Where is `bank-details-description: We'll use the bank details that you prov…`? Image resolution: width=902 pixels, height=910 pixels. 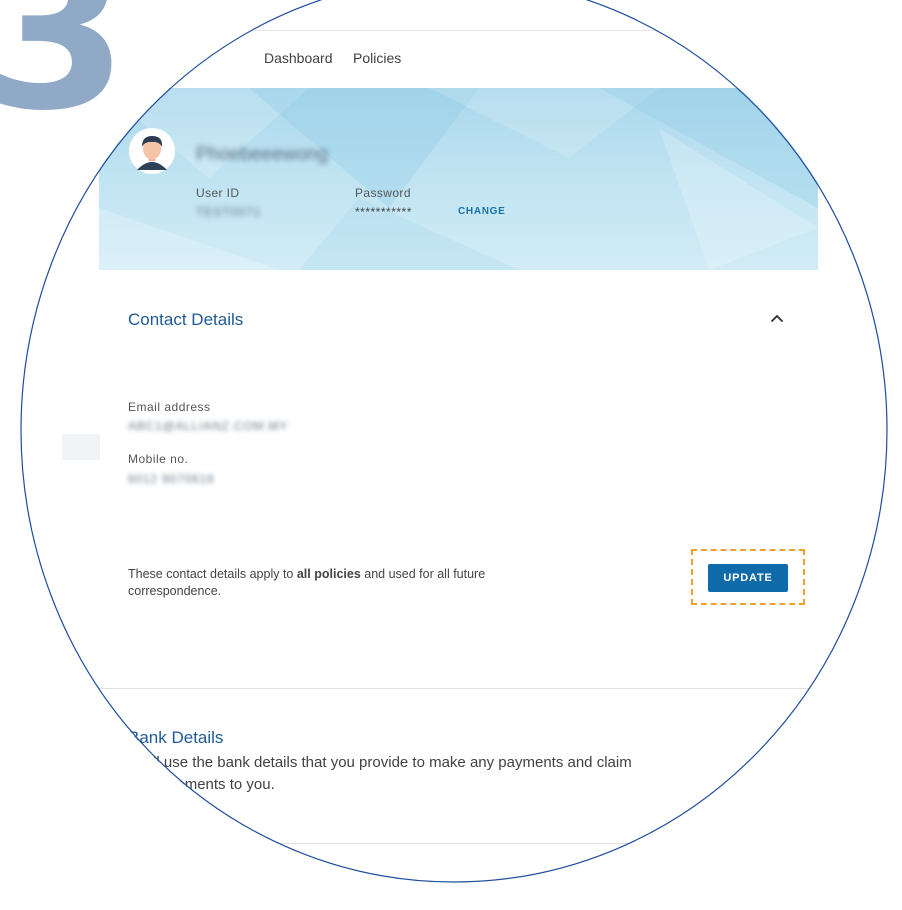
bank-details-description: We'll use the bank details that you prov… is located at coordinates (380, 773).